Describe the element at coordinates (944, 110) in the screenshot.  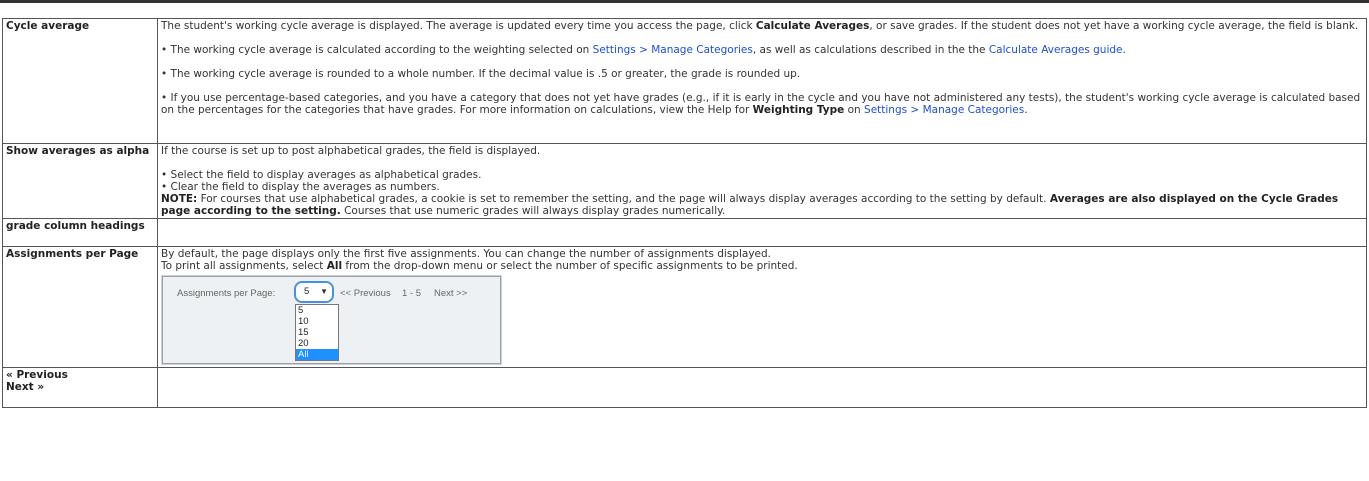
I see `link-manage-categories-2: Settings > Manage Categories` at that location.